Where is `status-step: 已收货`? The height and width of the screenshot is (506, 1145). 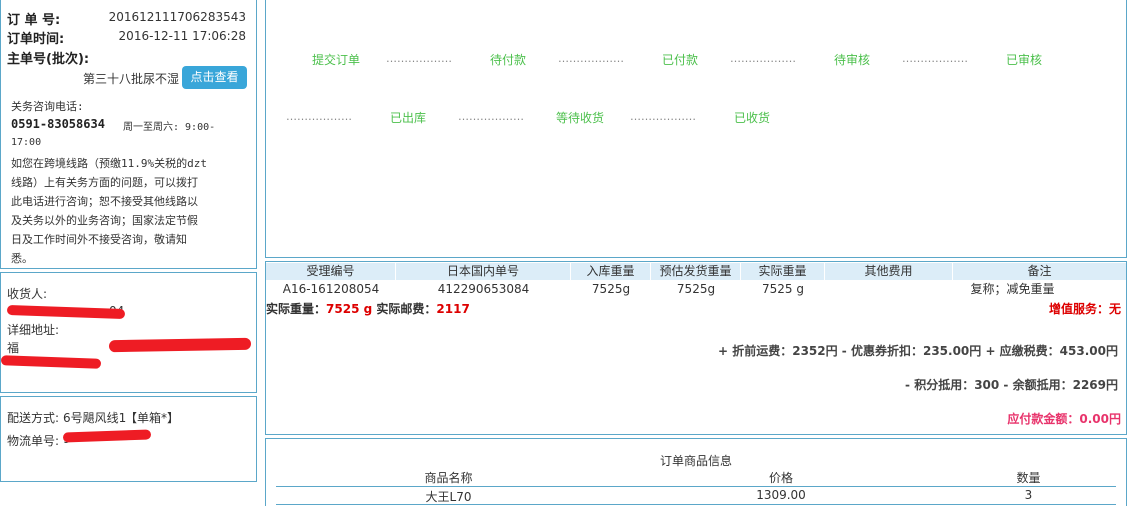
status-step: 已收货 is located at coordinates (752, 118).